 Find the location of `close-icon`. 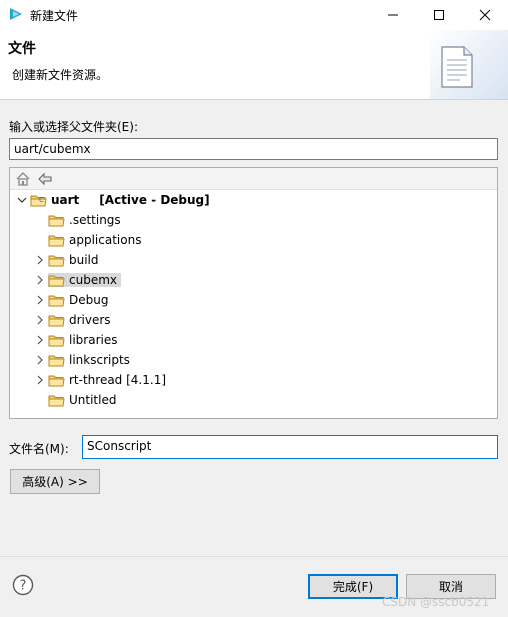

close-icon is located at coordinates (485, 15).